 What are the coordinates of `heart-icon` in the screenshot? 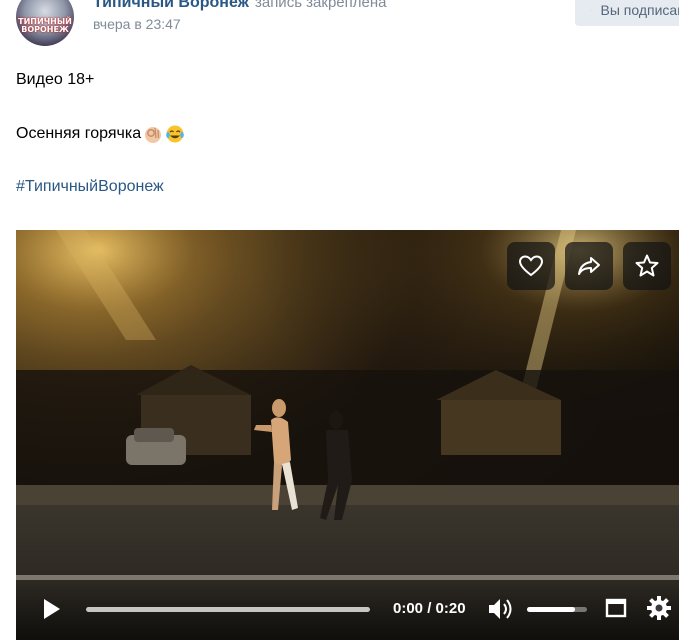 It's located at (531, 266).